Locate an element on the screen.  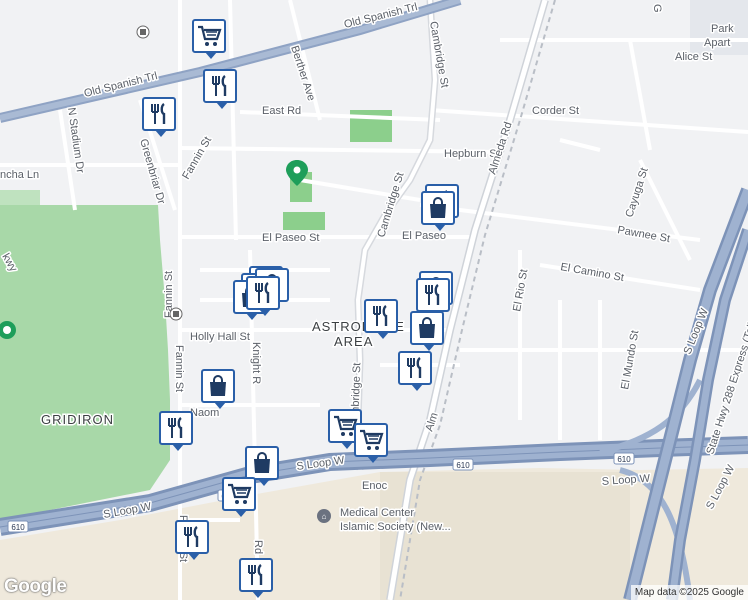
park-el-paseo is located at coordinates (304, 221).